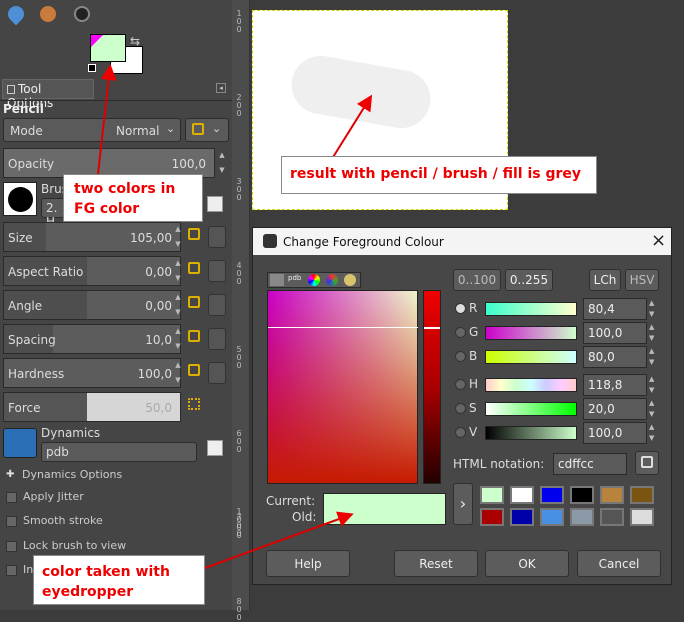 The image size is (684, 622). I want to click on arrow-to-current, so click(279, 540).